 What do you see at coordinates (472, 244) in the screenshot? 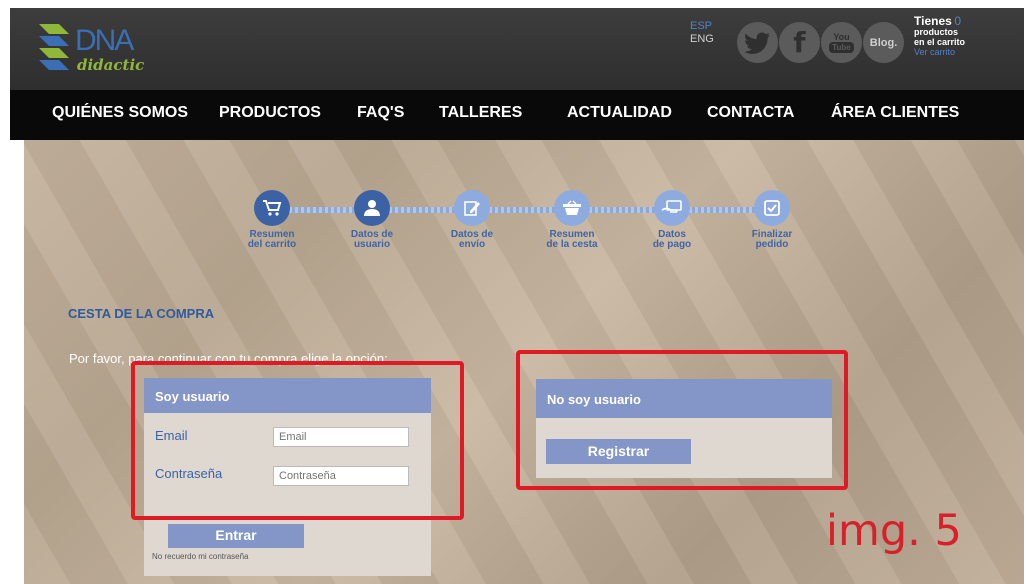
I see `step-sublabel-3: envío` at bounding box center [472, 244].